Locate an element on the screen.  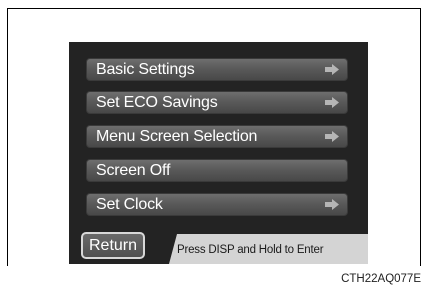
return-button: Return is located at coordinates (113, 245).